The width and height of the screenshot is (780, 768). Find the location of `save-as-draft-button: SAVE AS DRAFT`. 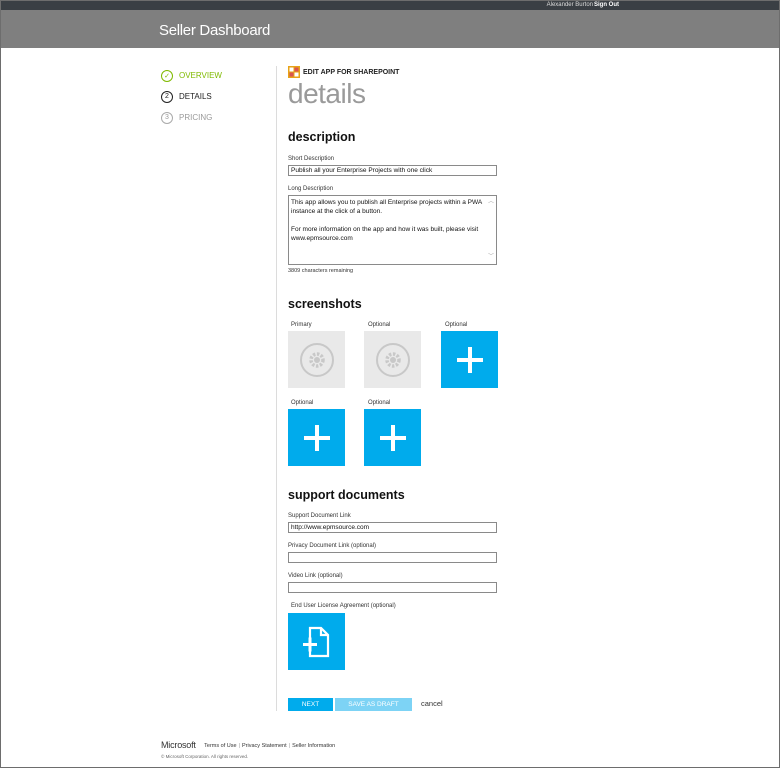

save-as-draft-button: SAVE AS DRAFT is located at coordinates (373, 704).